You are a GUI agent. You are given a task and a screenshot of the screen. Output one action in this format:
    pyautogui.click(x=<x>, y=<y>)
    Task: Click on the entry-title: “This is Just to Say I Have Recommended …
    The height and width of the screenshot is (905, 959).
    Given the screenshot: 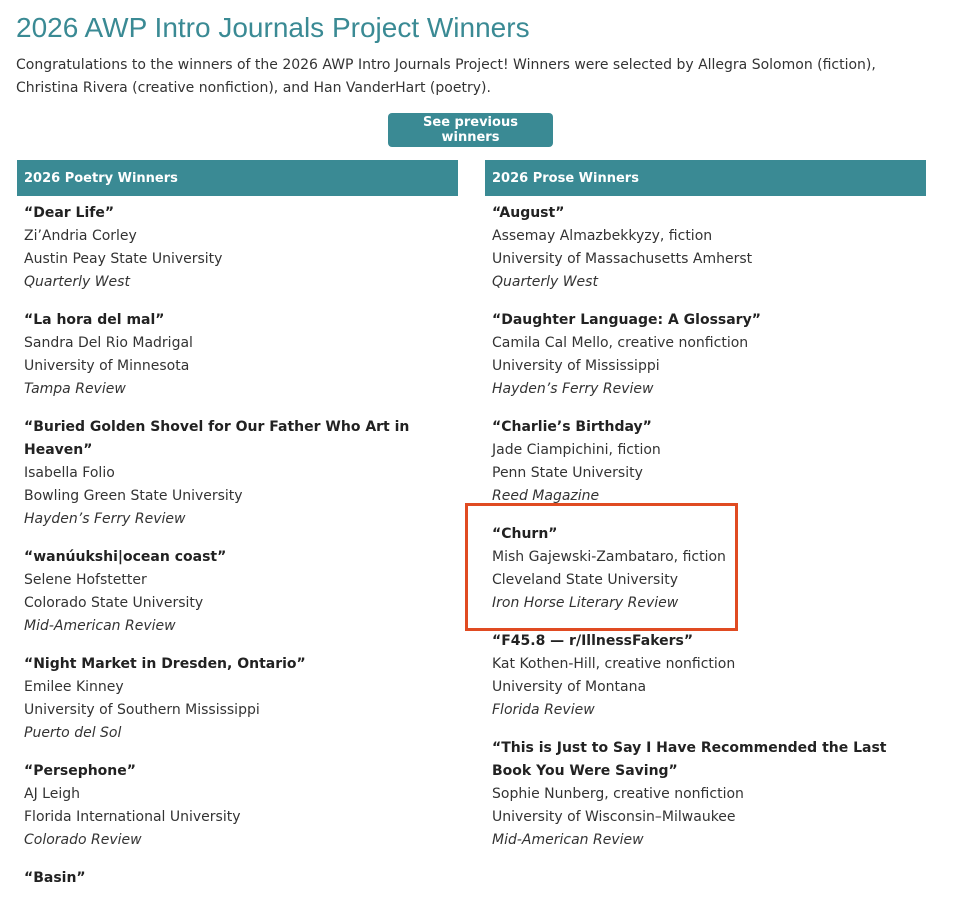 What is the action you would take?
    pyautogui.click(x=689, y=759)
    